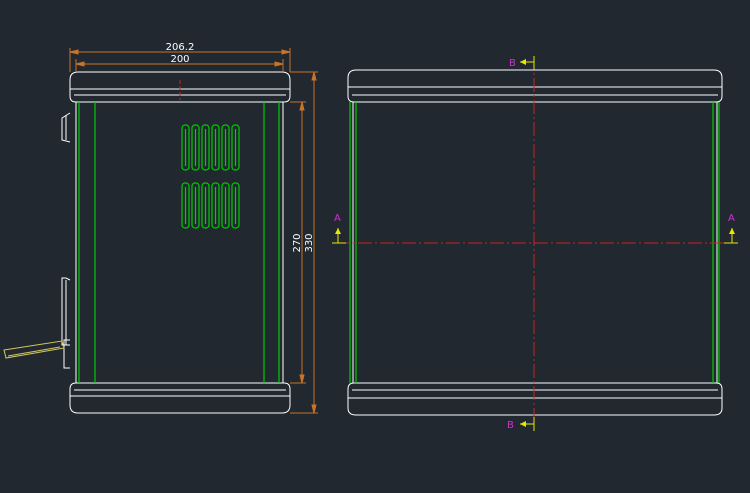 The width and height of the screenshot is (750, 493). What do you see at coordinates (731, 218) in the screenshot?
I see `section-label-a-right: A` at bounding box center [731, 218].